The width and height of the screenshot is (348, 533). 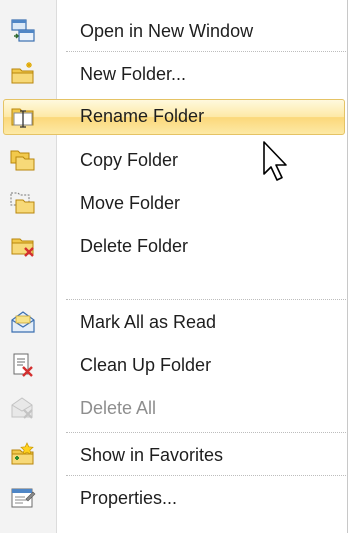 What do you see at coordinates (23, 498) in the screenshot?
I see `properties-icon` at bounding box center [23, 498].